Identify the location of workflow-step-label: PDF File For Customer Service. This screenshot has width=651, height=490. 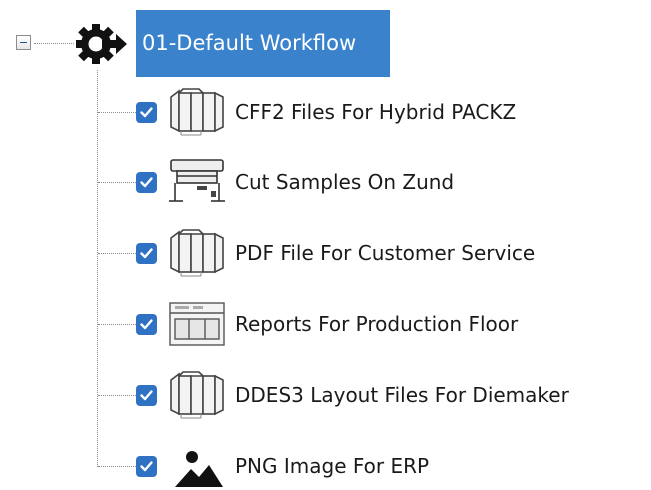
(385, 253).